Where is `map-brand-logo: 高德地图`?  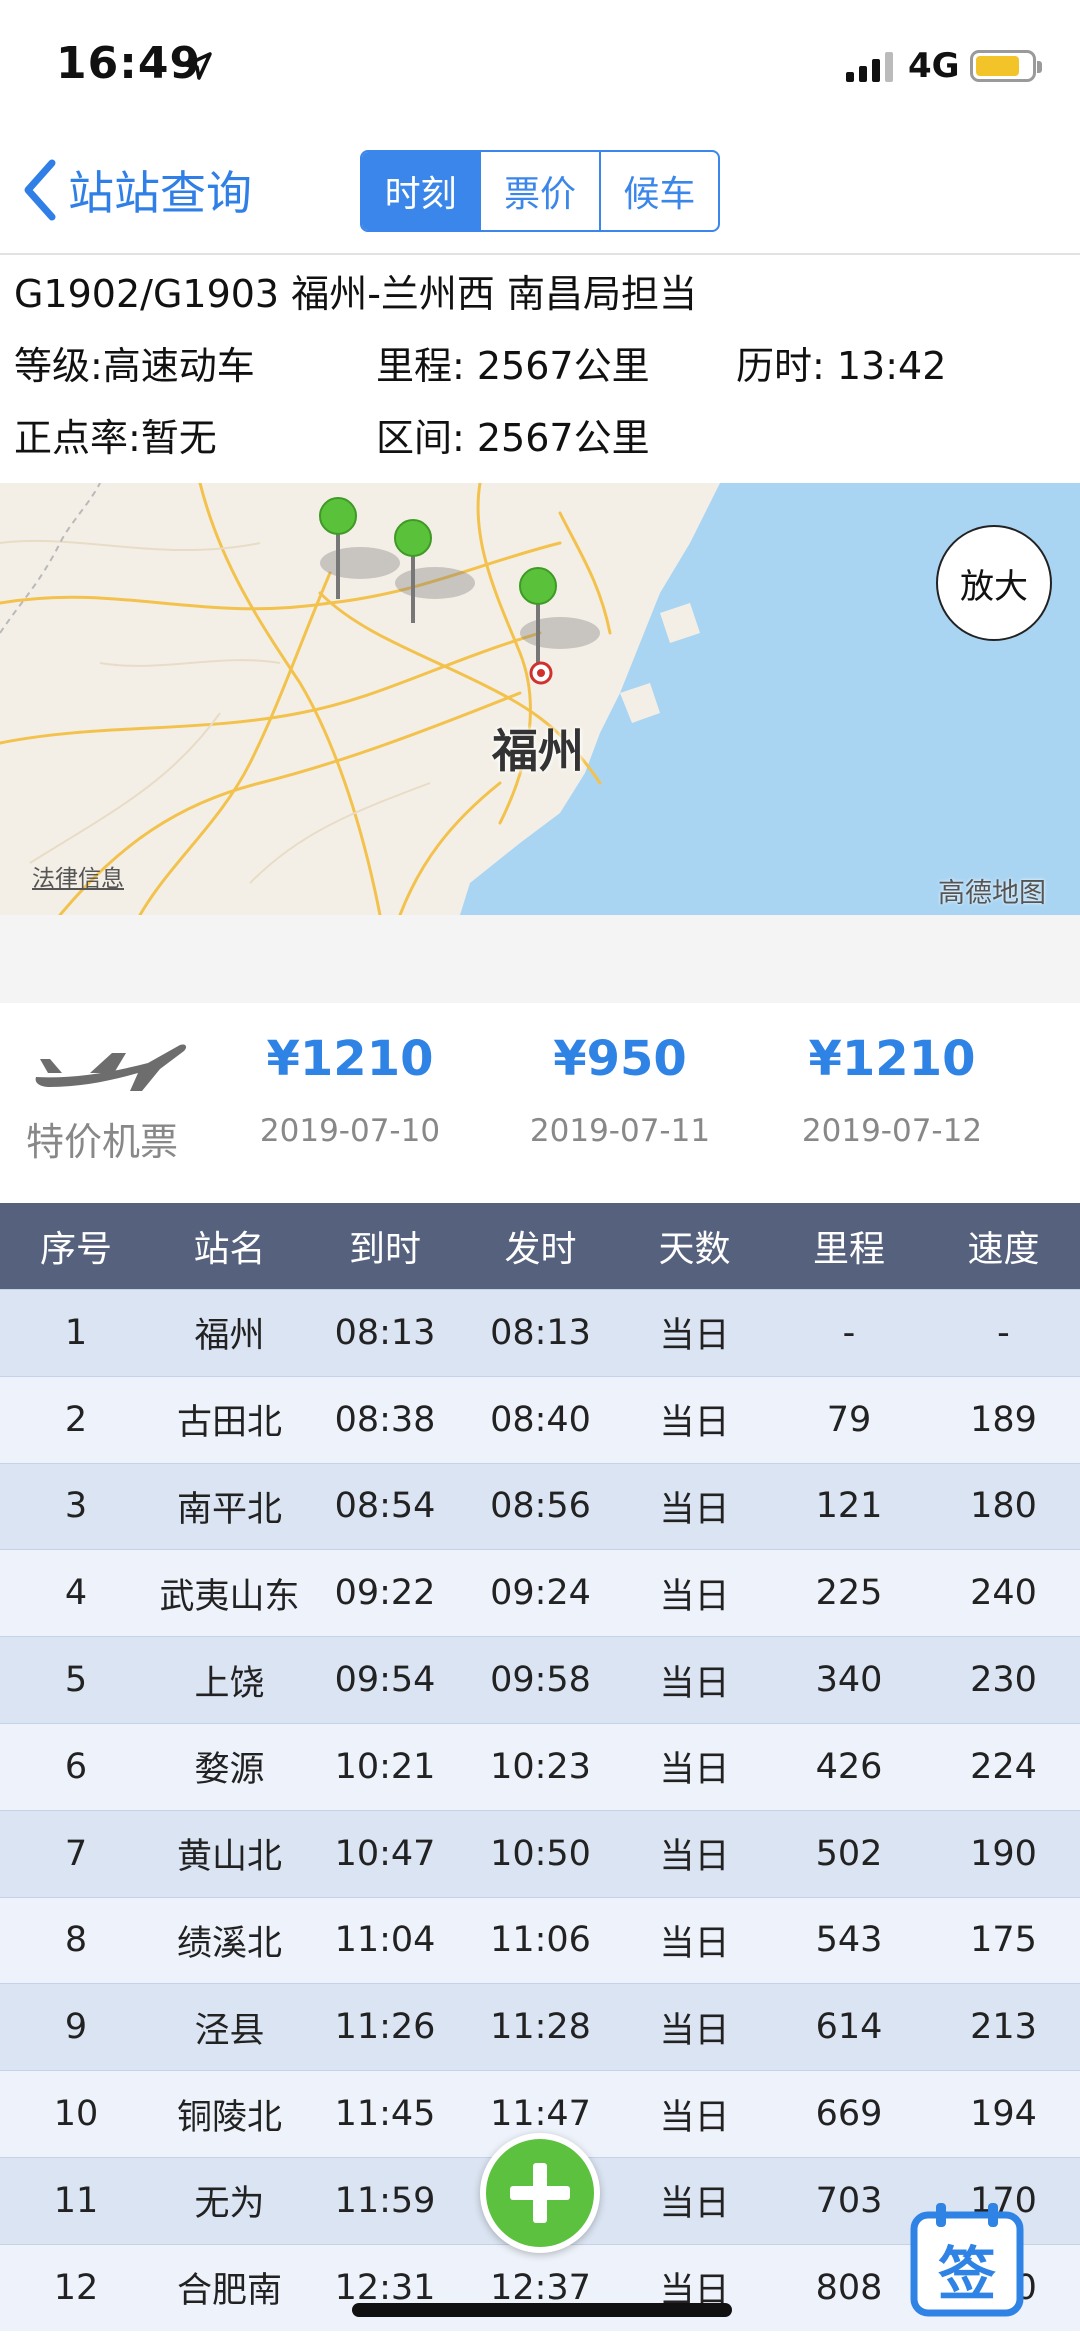 map-brand-logo: 高德地图 is located at coordinates (992, 893).